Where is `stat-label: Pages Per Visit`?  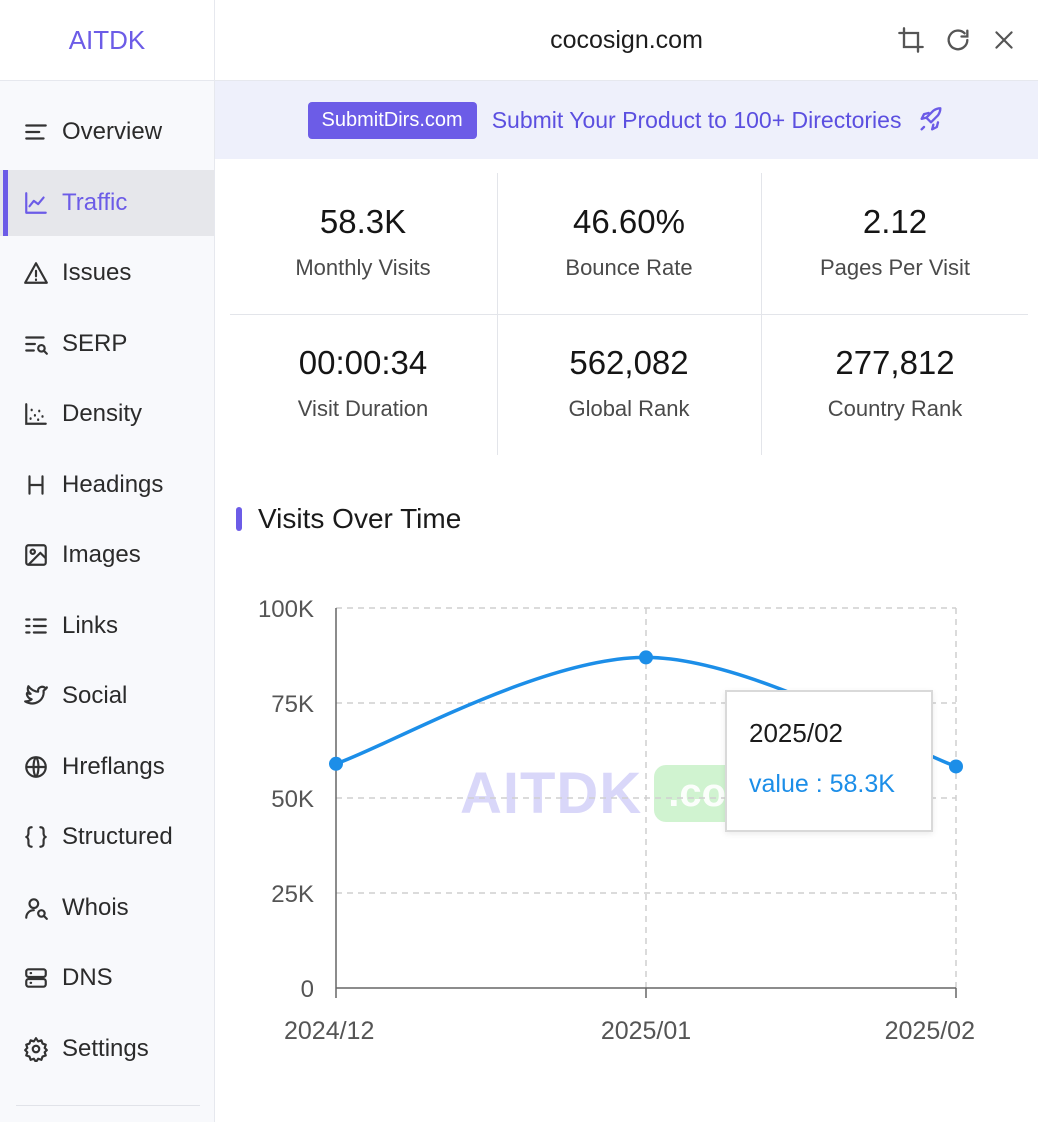 stat-label: Pages Per Visit is located at coordinates (894, 267).